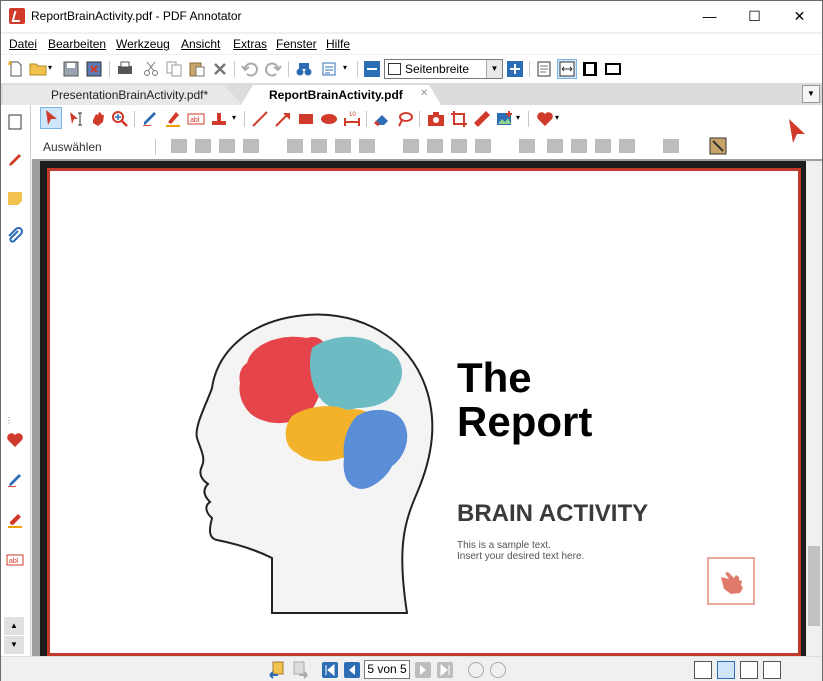 The height and width of the screenshot is (681, 823). What do you see at coordinates (306, 119) in the screenshot?
I see `rectangle-tool-icon` at bounding box center [306, 119].